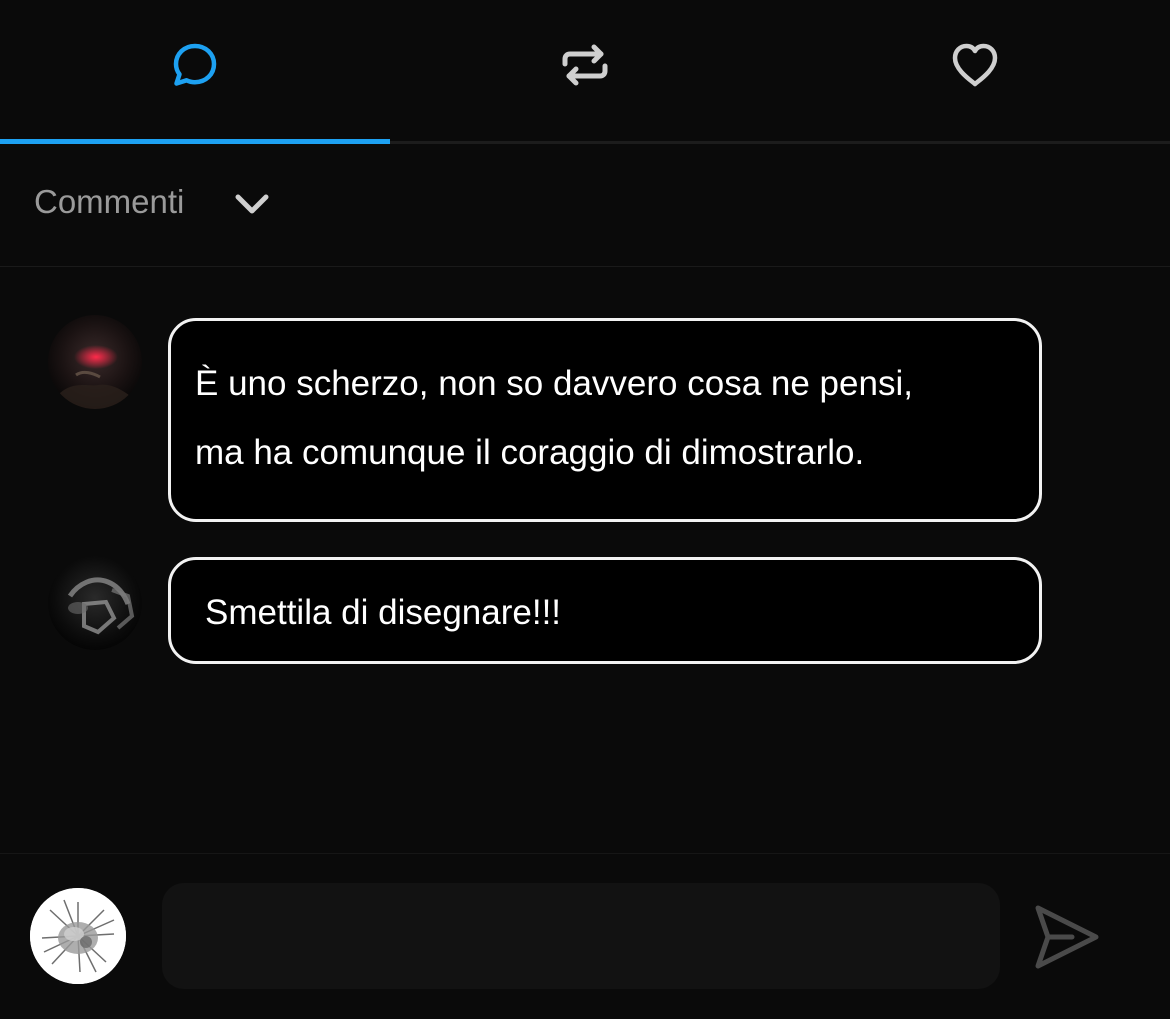 The width and height of the screenshot is (1170, 1019). Describe the element at coordinates (109, 201) in the screenshot. I see `comments-title: Commenti` at that location.